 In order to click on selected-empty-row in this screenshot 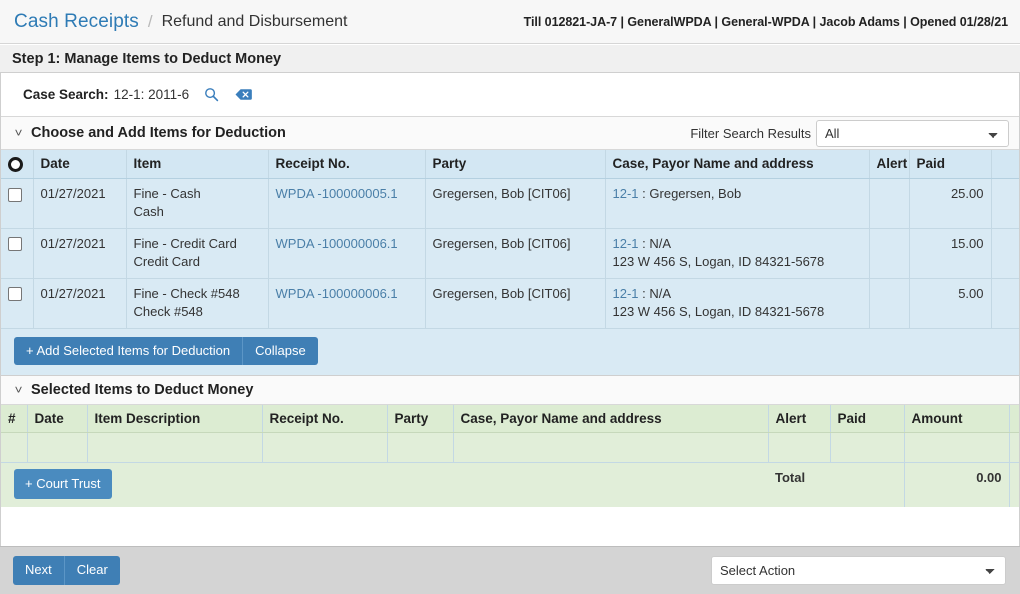, I will do `click(510, 447)`.